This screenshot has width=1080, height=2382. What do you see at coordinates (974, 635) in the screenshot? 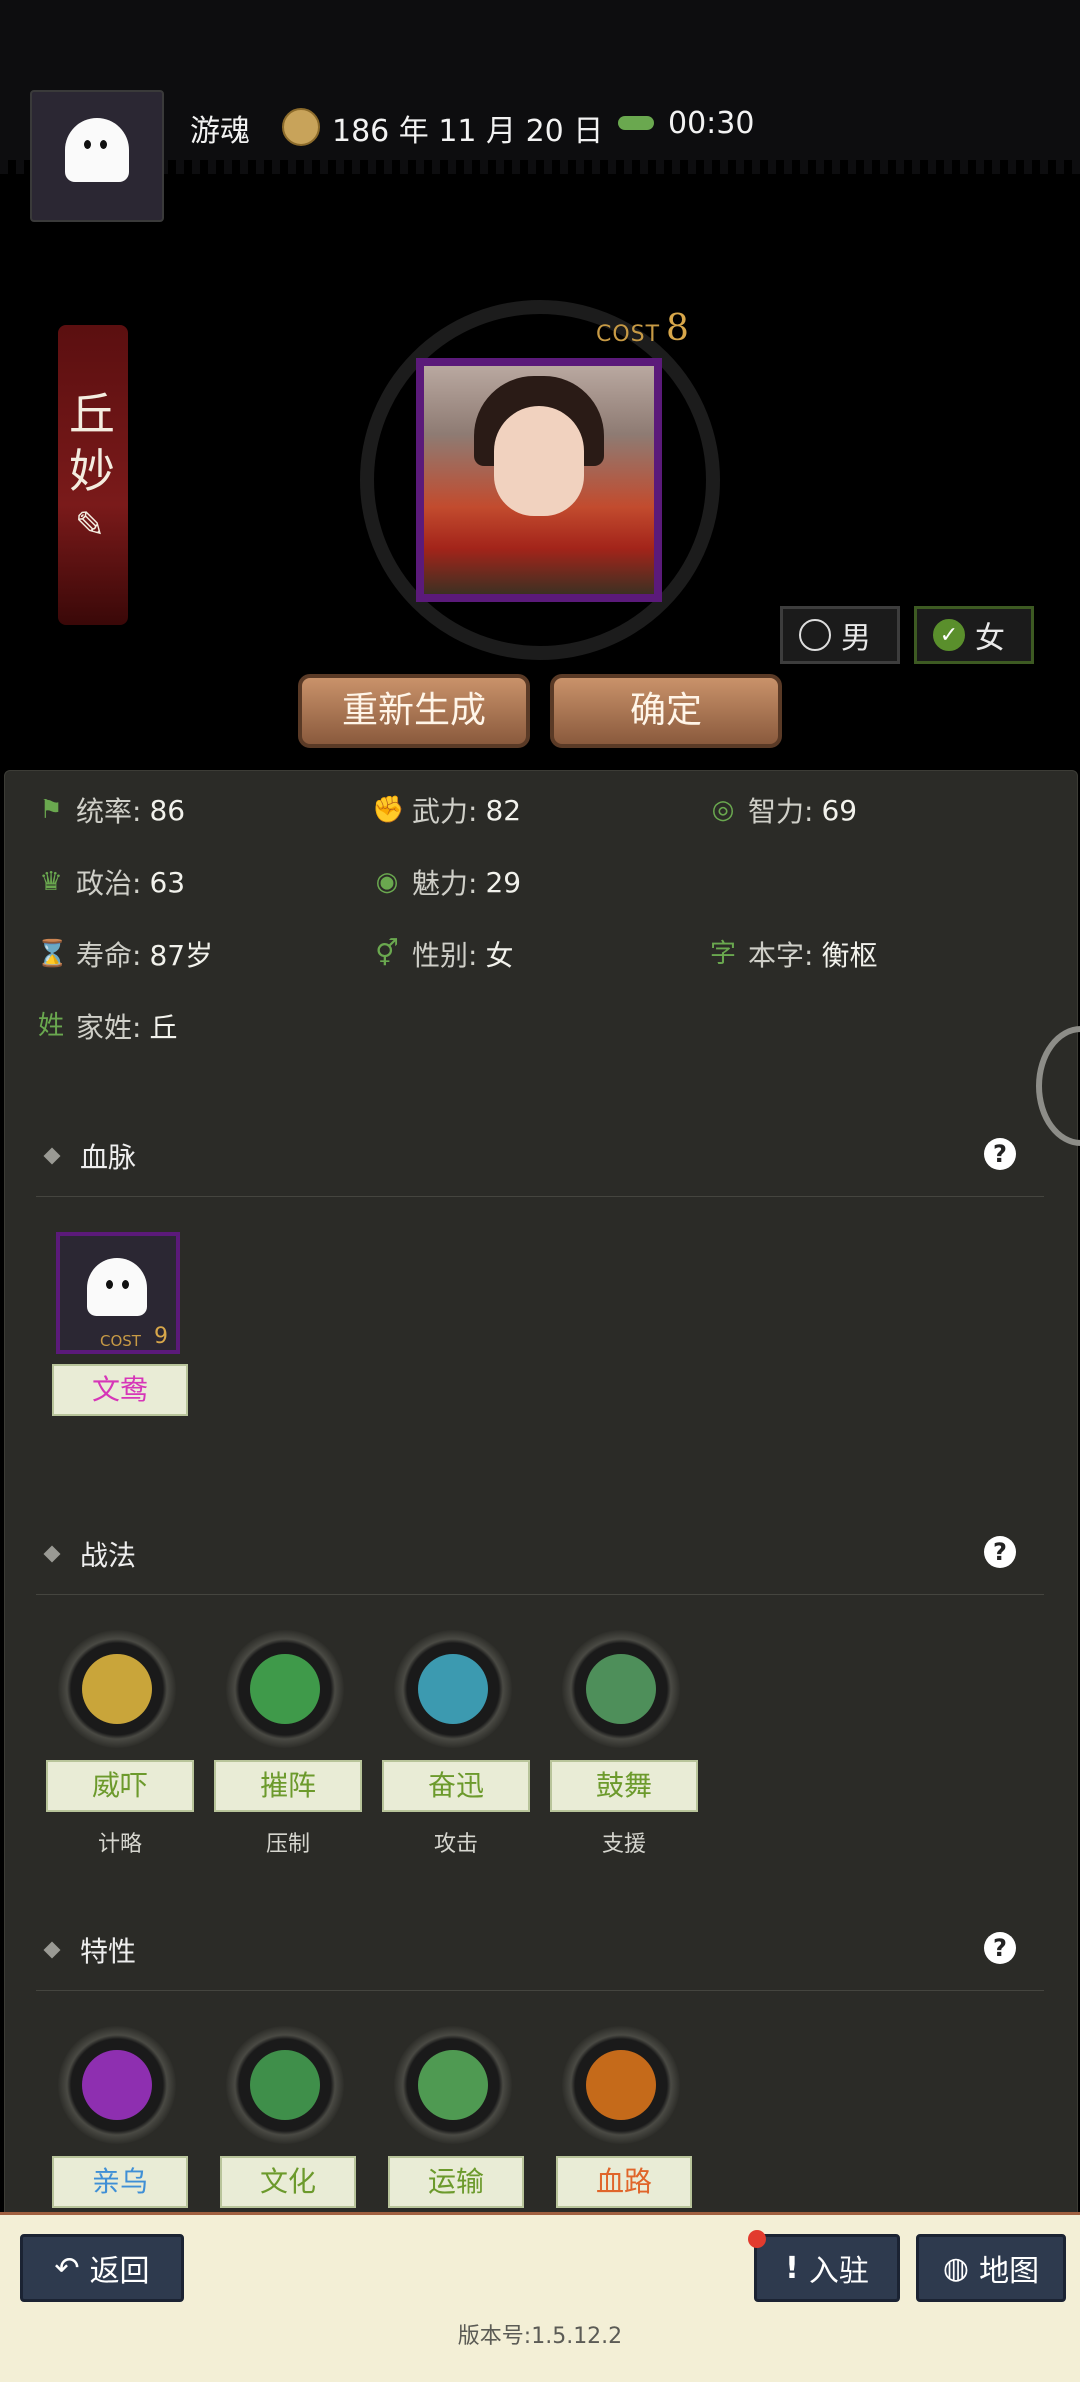
I see `gender-female-option: ✓ 女` at bounding box center [974, 635].